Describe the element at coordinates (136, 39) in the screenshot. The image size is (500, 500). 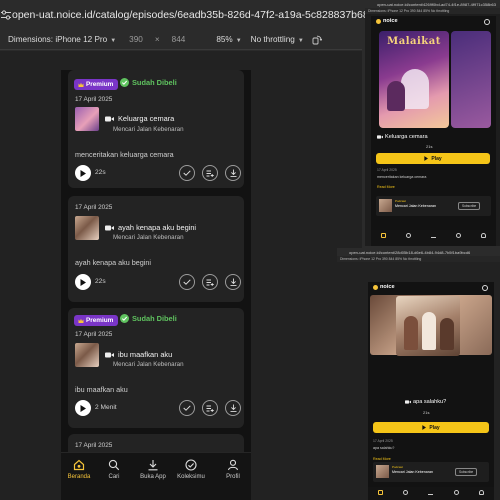
I see `width-input: 390` at that location.